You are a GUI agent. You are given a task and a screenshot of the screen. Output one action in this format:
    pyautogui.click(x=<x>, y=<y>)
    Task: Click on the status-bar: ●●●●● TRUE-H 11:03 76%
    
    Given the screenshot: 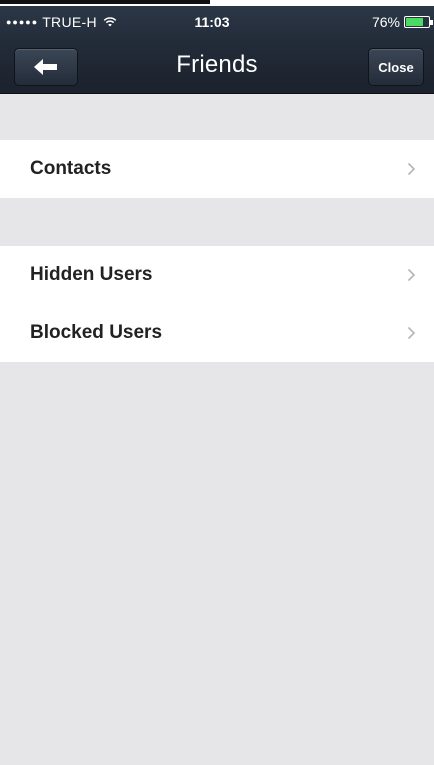 What is the action you would take?
    pyautogui.click(x=217, y=23)
    